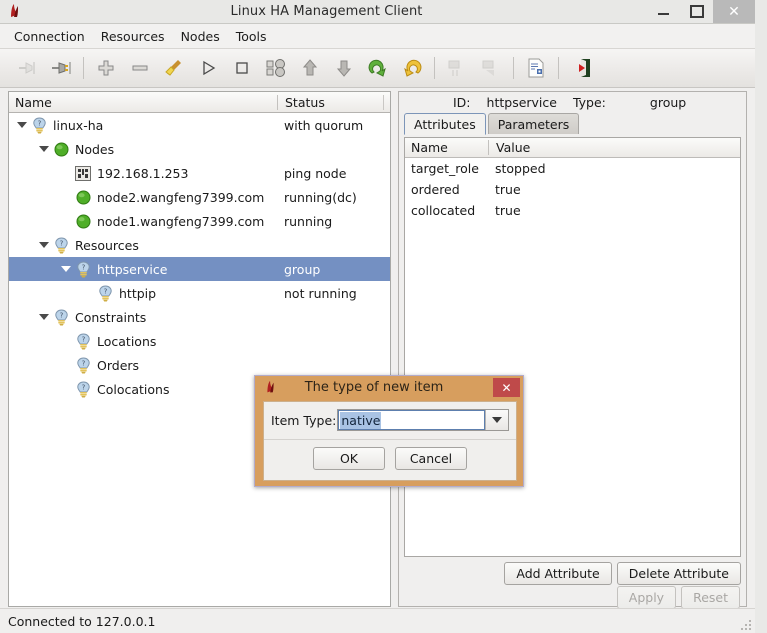  I want to click on tree-row: ? linux-ha with quorum, so click(199, 125).